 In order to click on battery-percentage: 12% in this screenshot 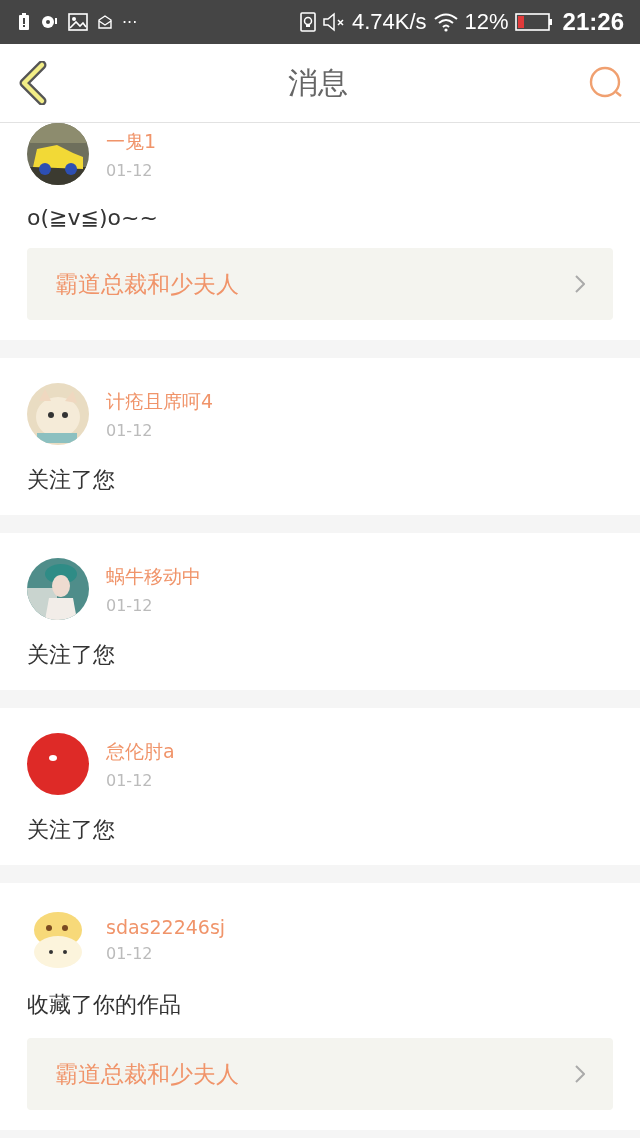, I will do `click(486, 22)`.